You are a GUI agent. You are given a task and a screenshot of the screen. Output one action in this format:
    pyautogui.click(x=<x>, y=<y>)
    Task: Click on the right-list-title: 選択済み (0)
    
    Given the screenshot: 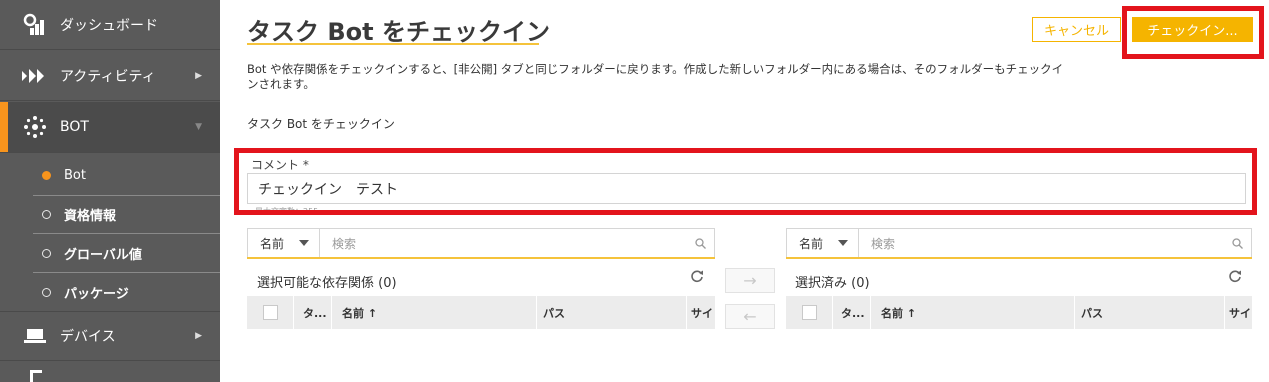 What is the action you would take?
    pyautogui.click(x=832, y=283)
    